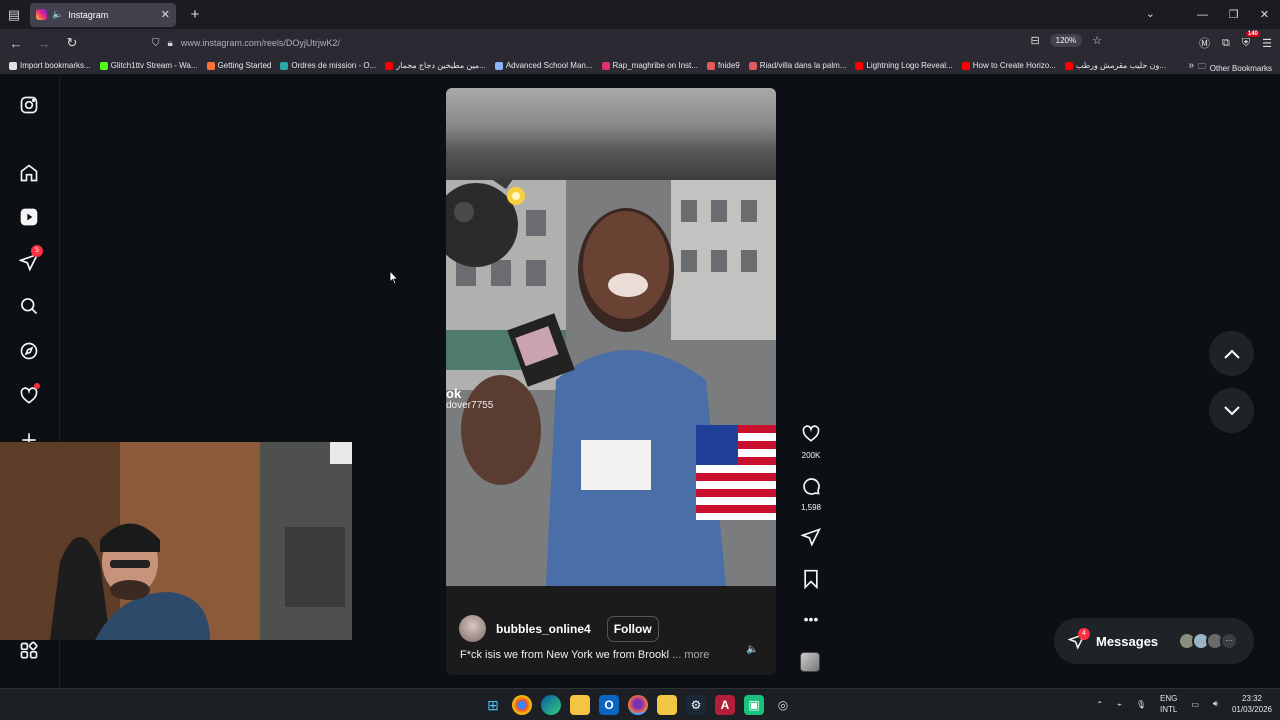 This screenshot has width=1280, height=720. What do you see at coordinates (29, 105) in the screenshot?
I see `instagram-logo-icon` at bounding box center [29, 105].